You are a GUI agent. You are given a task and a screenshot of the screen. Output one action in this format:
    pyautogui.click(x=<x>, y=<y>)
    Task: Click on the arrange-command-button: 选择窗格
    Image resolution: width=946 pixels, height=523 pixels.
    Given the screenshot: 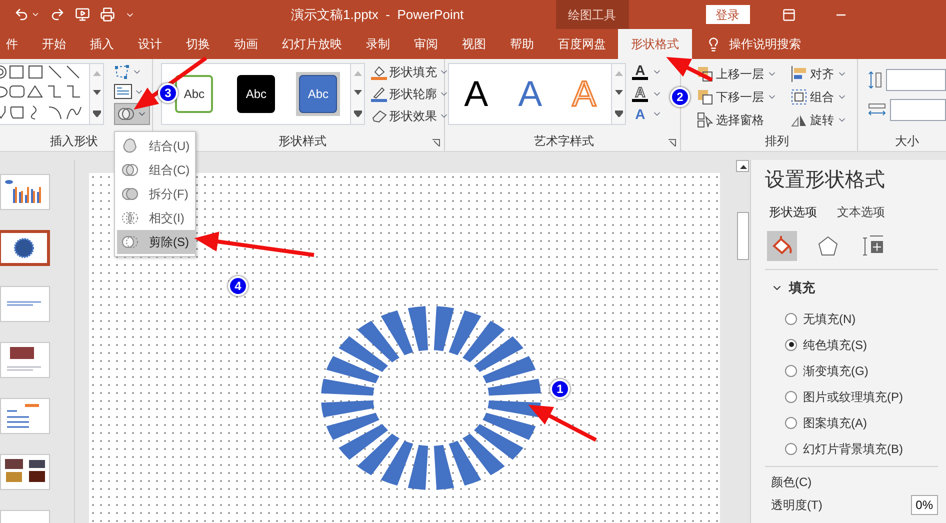 What is the action you would take?
    pyautogui.click(x=744, y=120)
    